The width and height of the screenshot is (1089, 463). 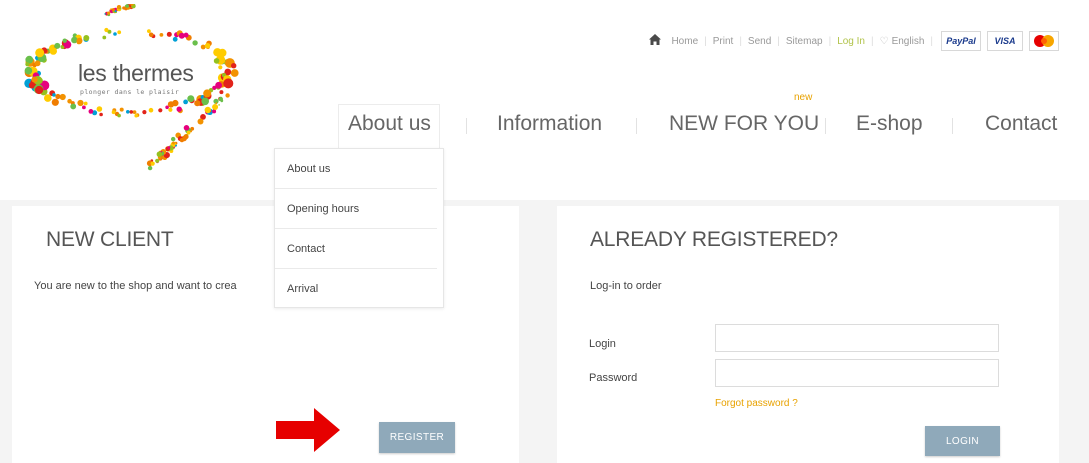 What do you see at coordinates (857, 338) in the screenshot?
I see `login-input` at bounding box center [857, 338].